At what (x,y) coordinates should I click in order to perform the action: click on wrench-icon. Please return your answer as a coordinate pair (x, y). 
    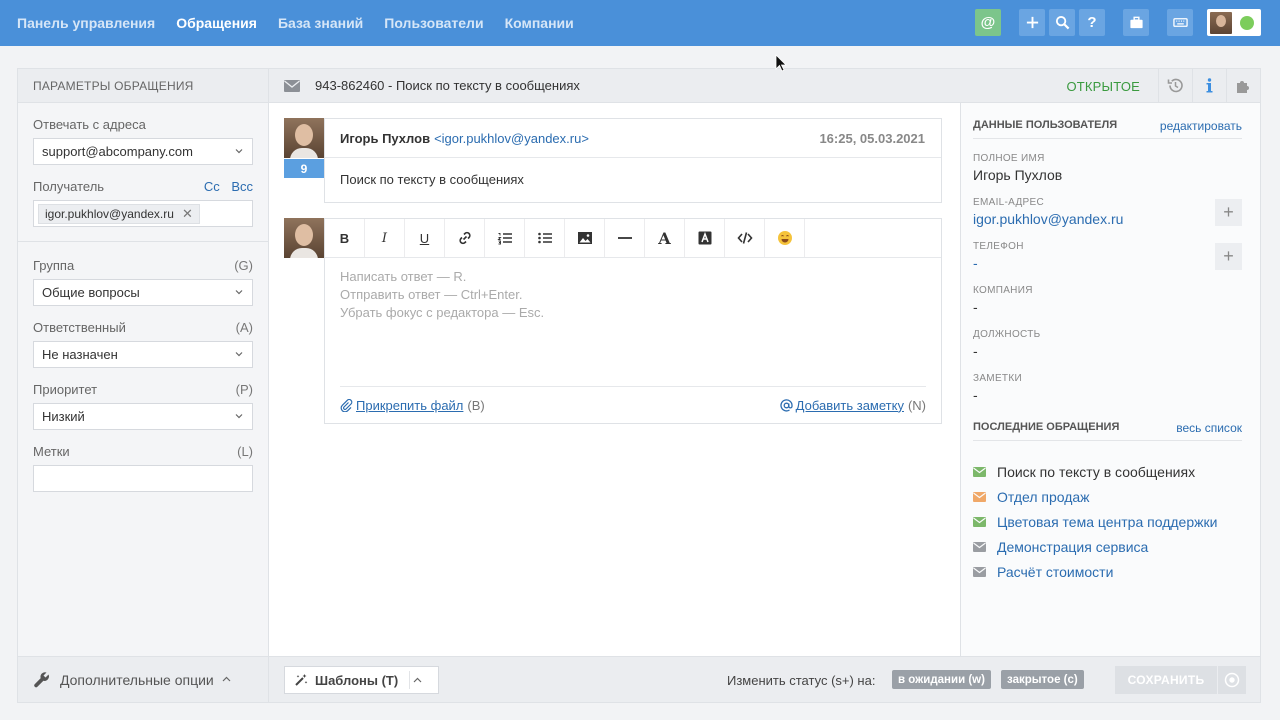
    Looking at the image, I should click on (41, 679).